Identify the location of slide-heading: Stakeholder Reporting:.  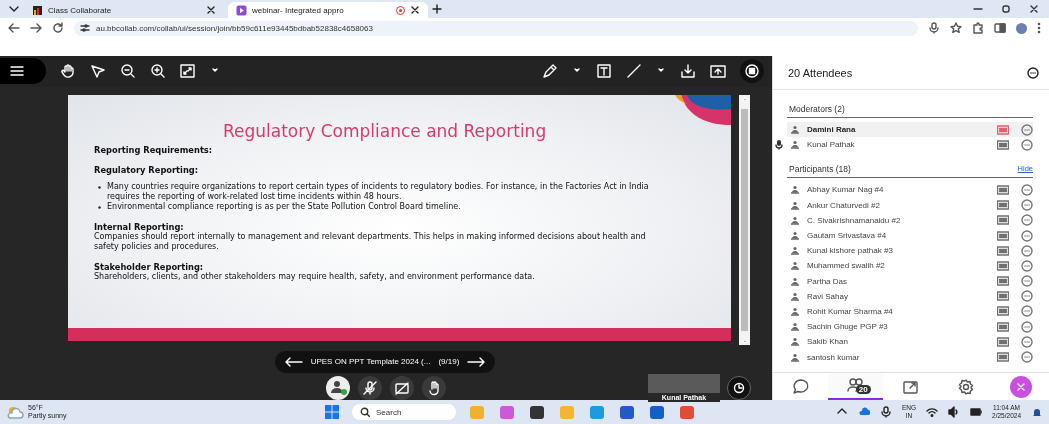
(149, 266).